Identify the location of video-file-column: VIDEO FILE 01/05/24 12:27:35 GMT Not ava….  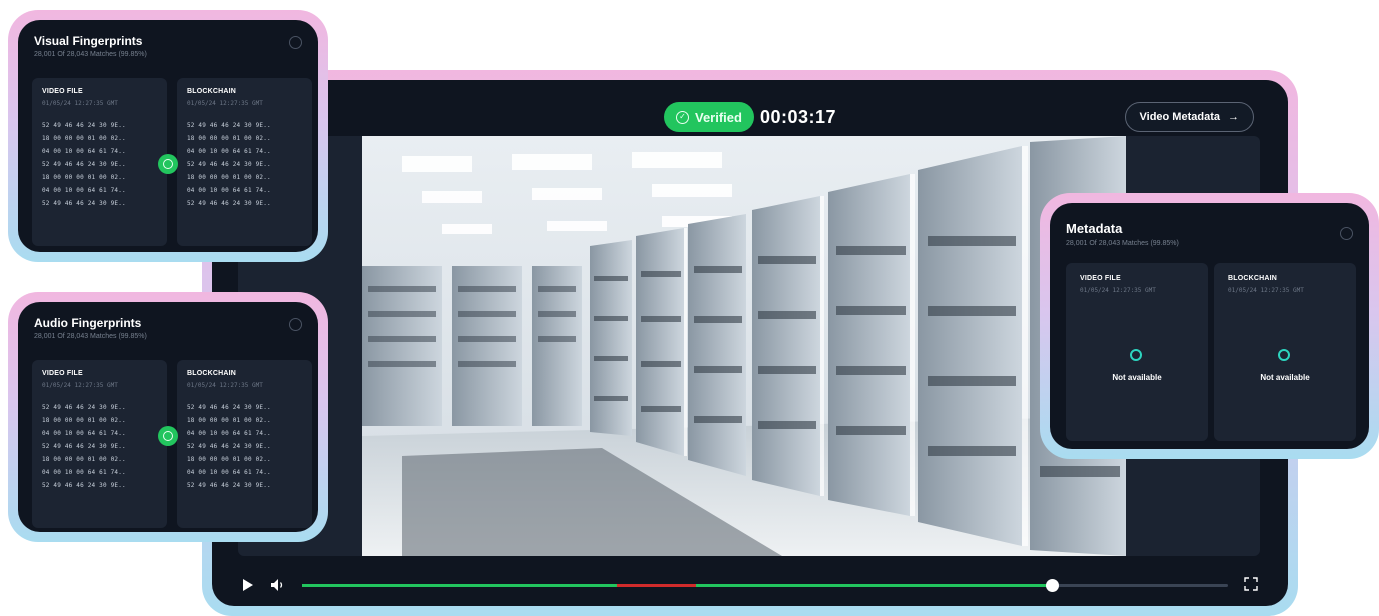
(1137, 352).